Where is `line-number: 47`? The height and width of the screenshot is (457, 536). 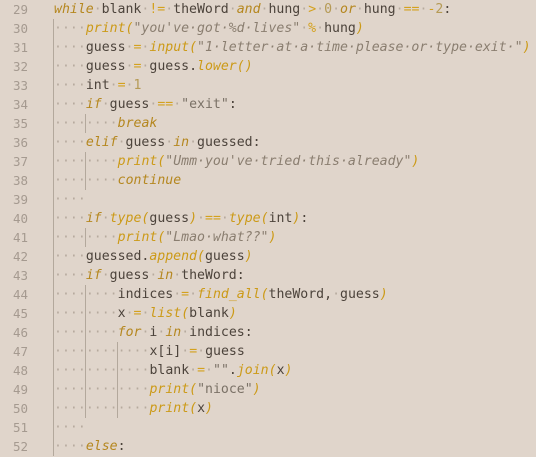
line-number: 47 is located at coordinates (20, 351).